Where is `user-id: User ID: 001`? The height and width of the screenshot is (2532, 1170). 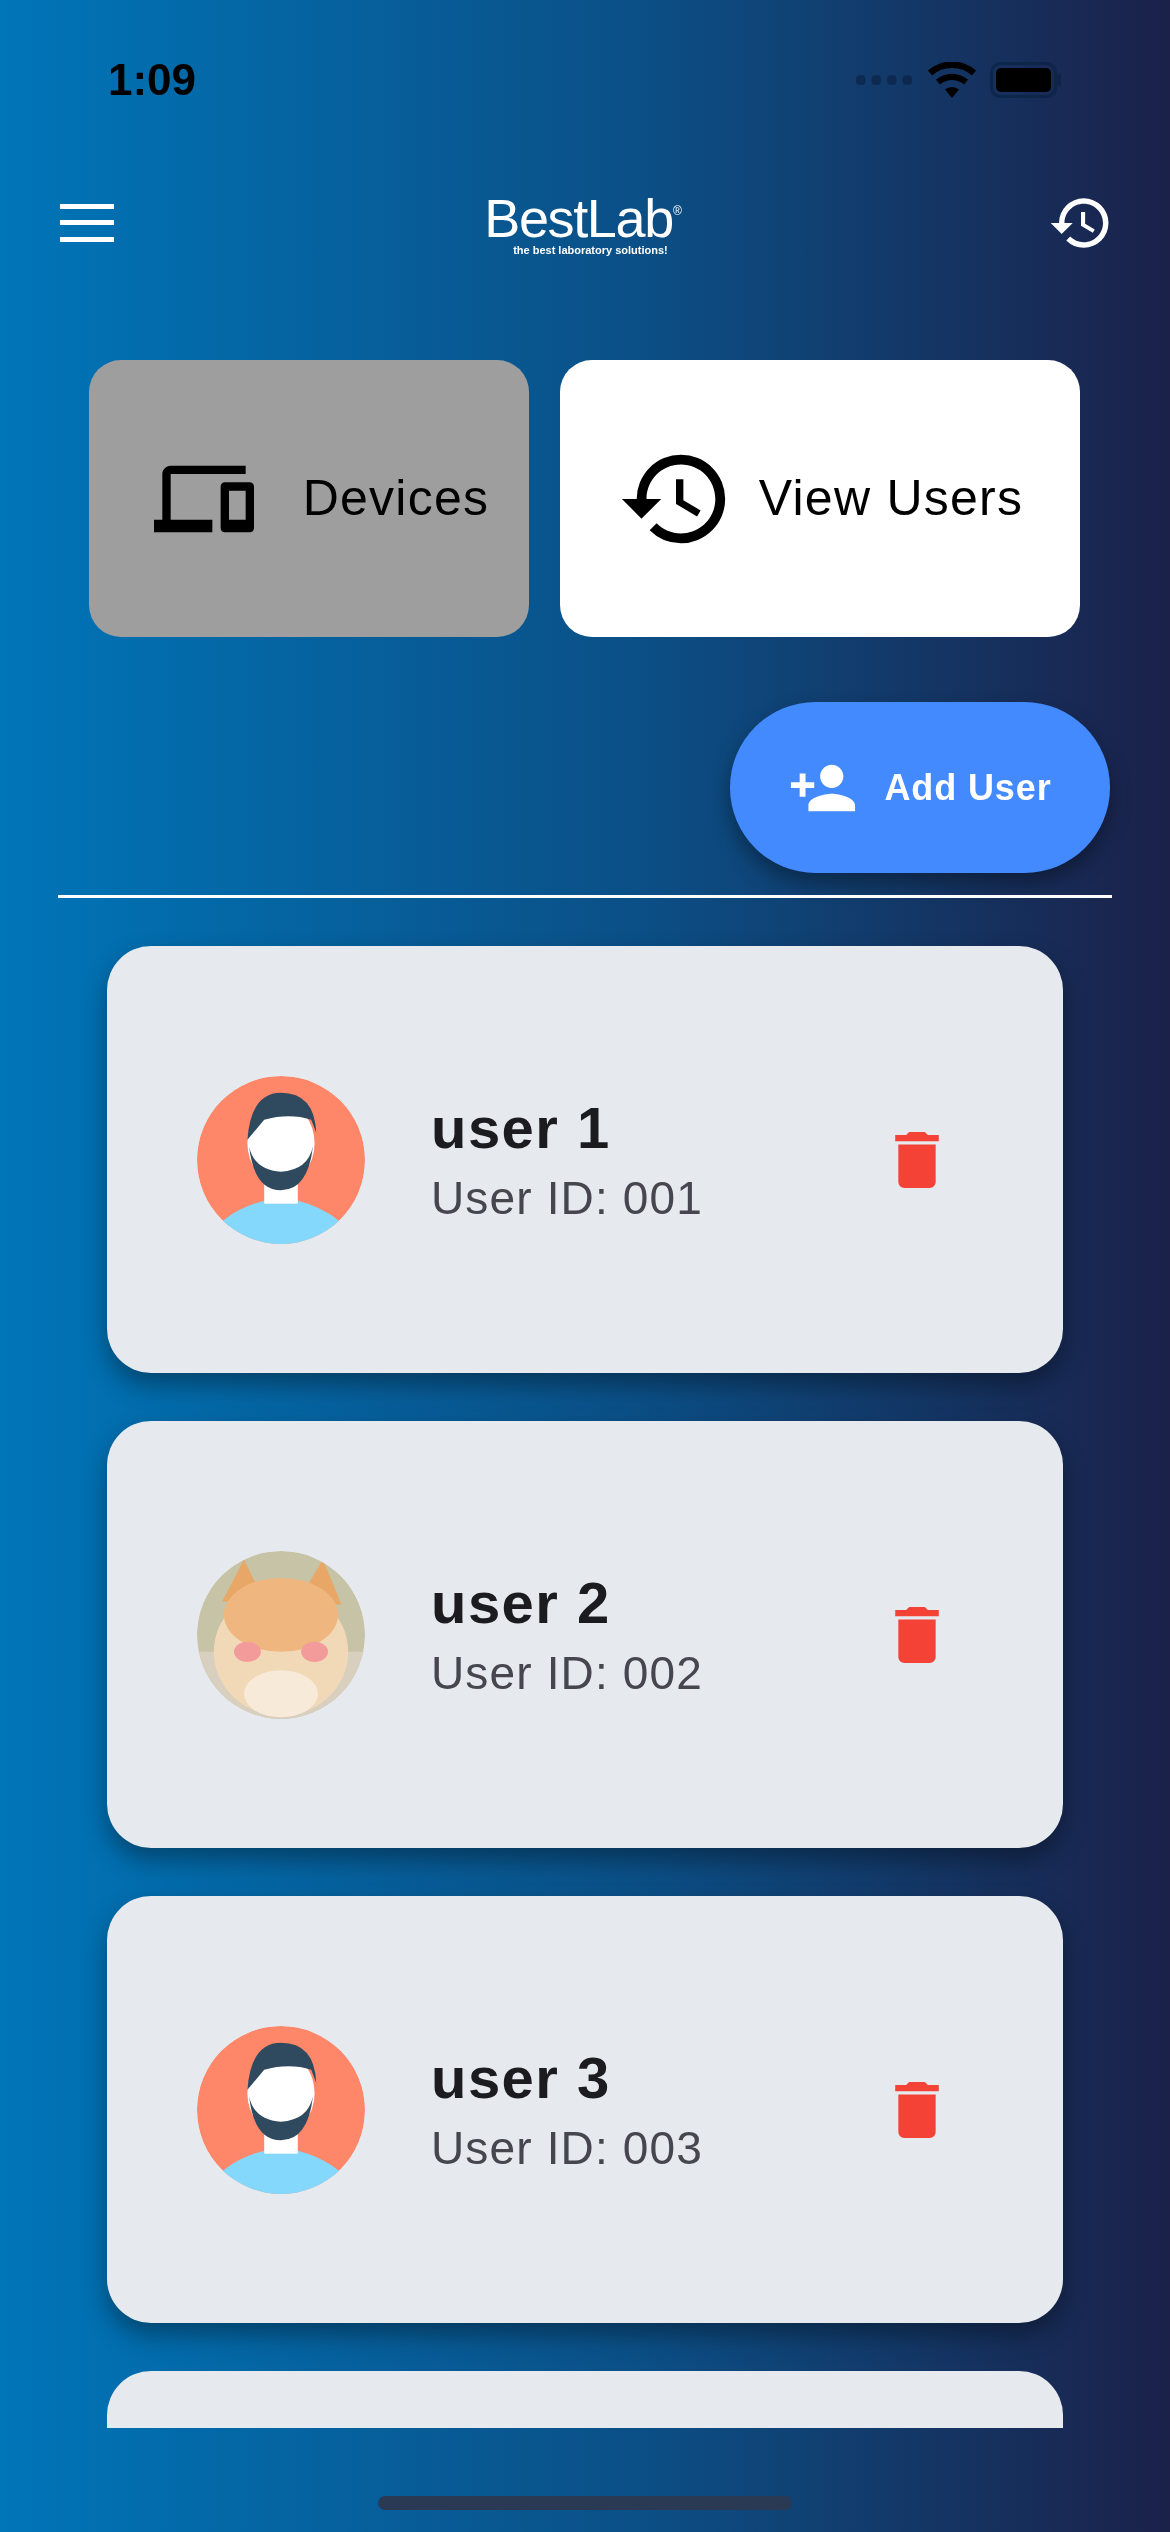
user-id: User ID: 001 is located at coordinates (567, 1197).